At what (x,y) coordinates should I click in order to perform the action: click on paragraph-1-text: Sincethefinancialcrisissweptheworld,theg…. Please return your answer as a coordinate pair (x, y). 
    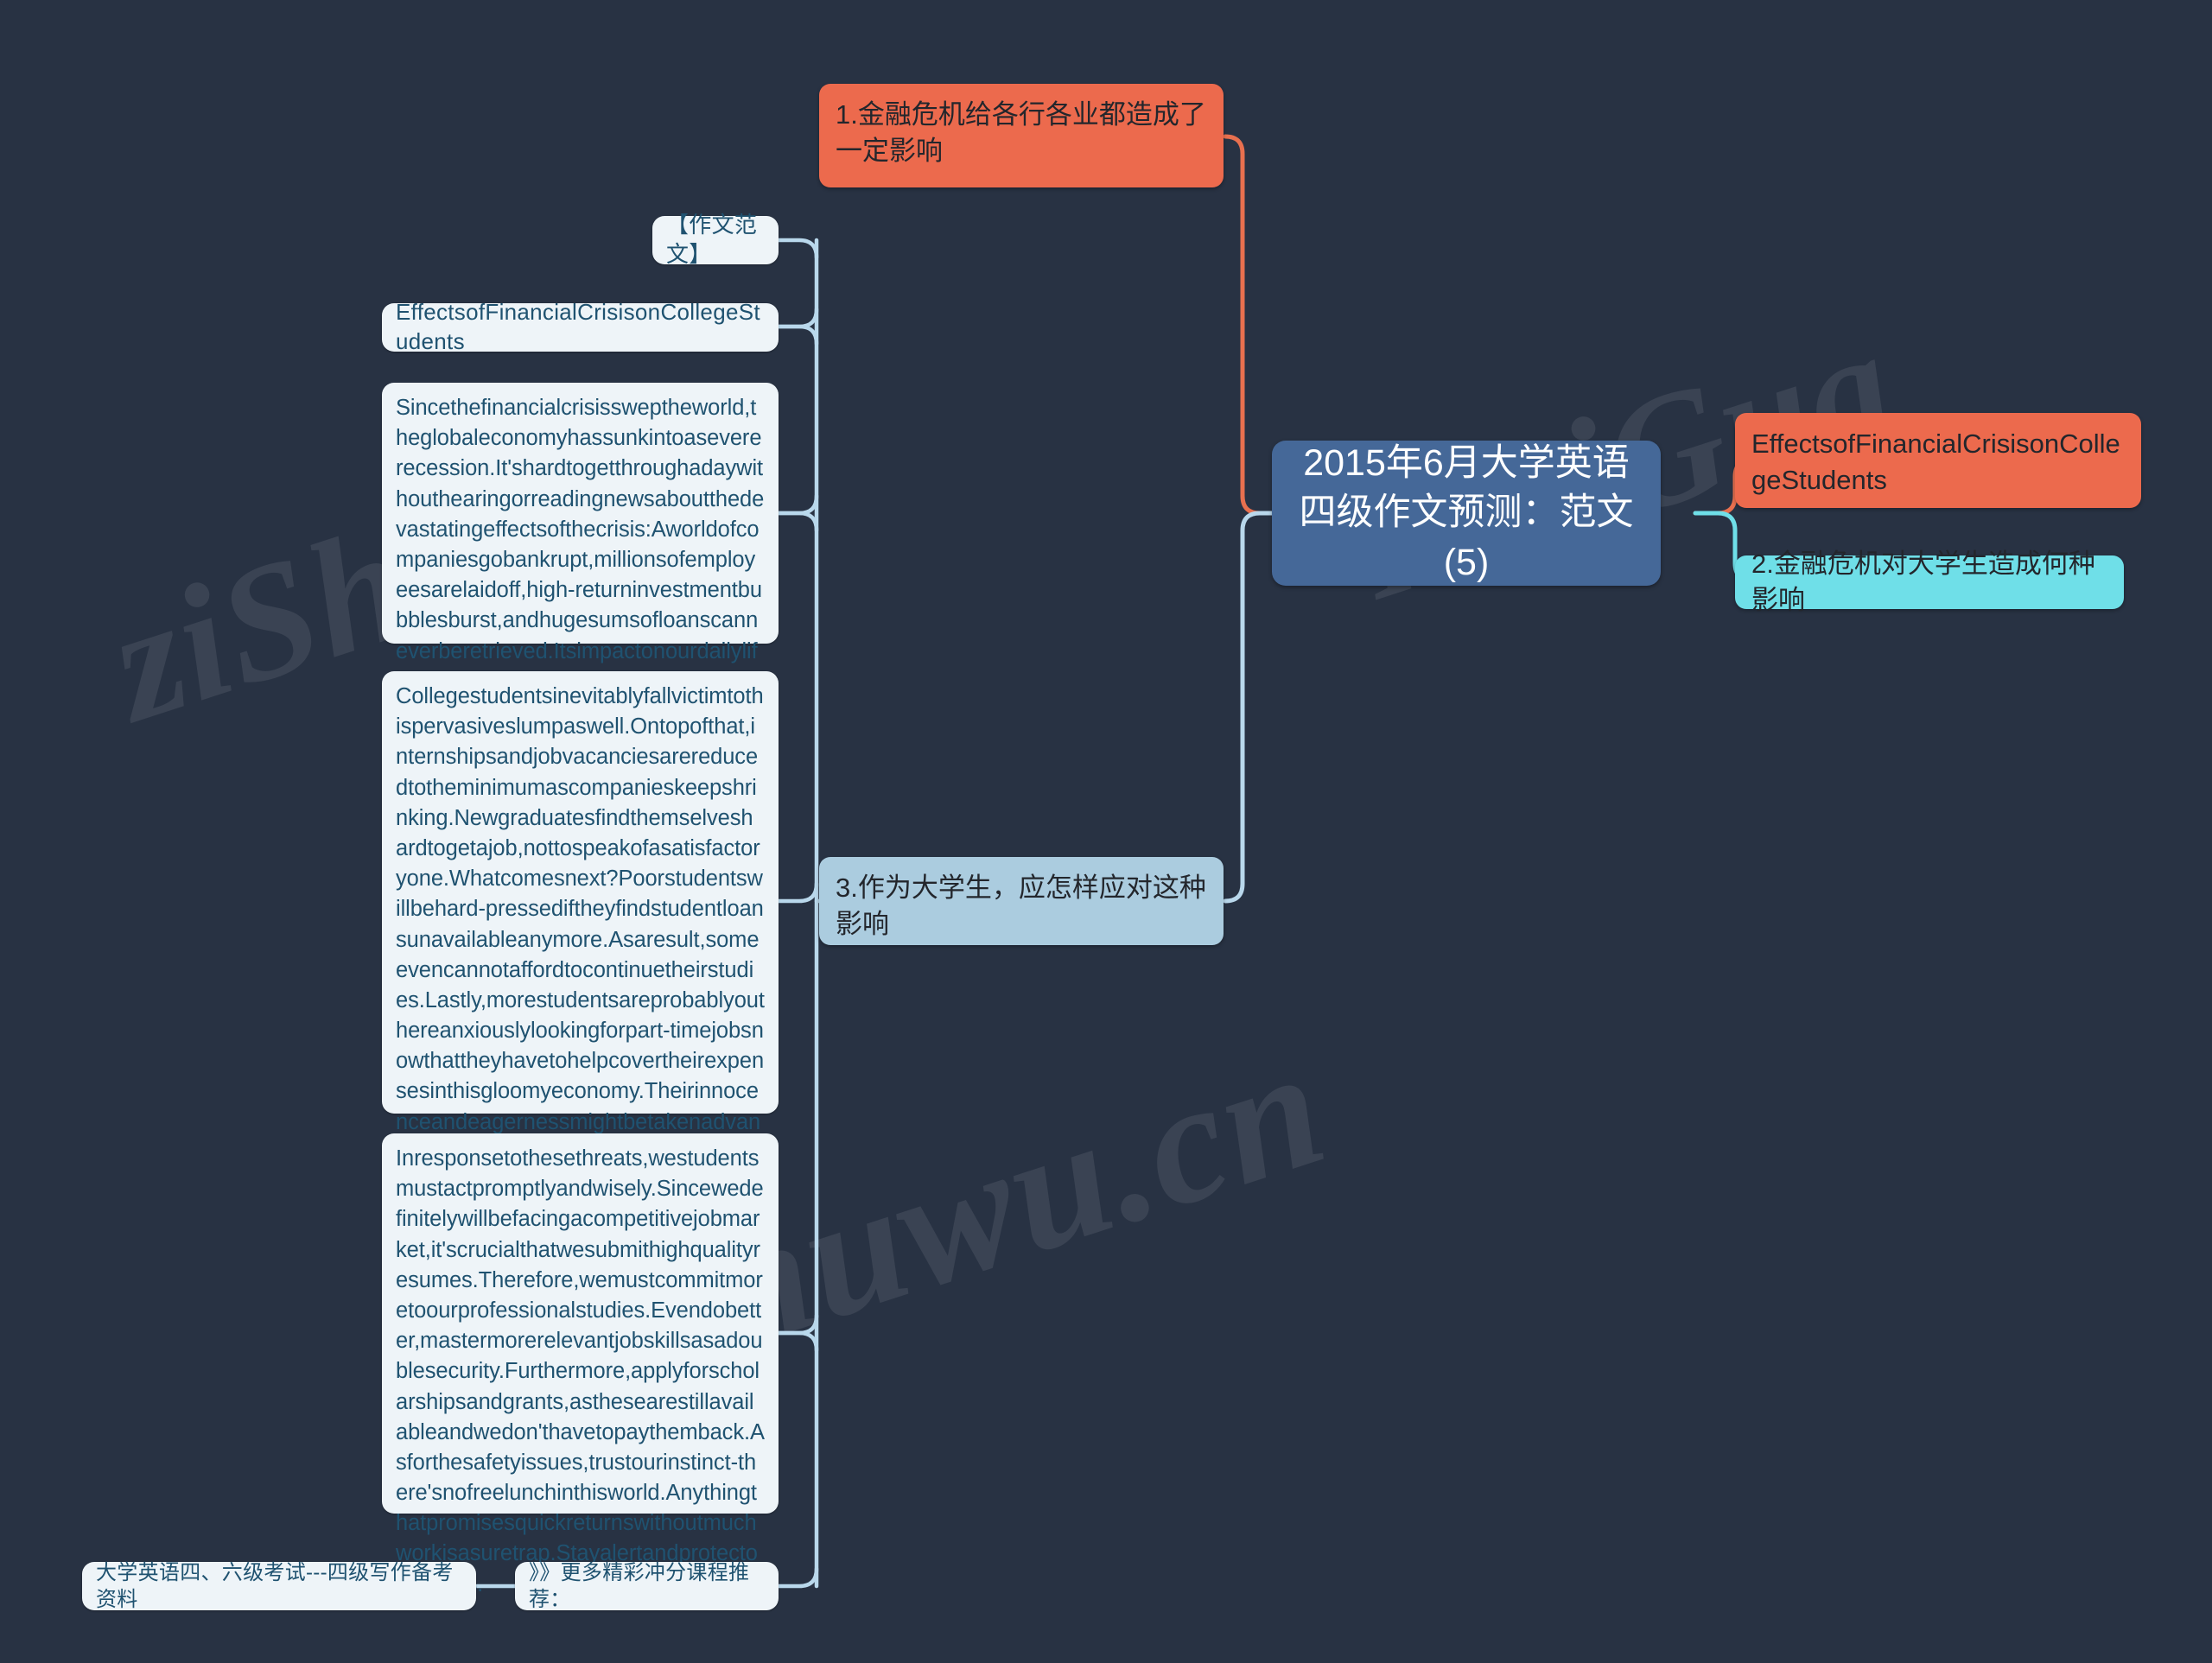
    Looking at the image, I should click on (580, 545).